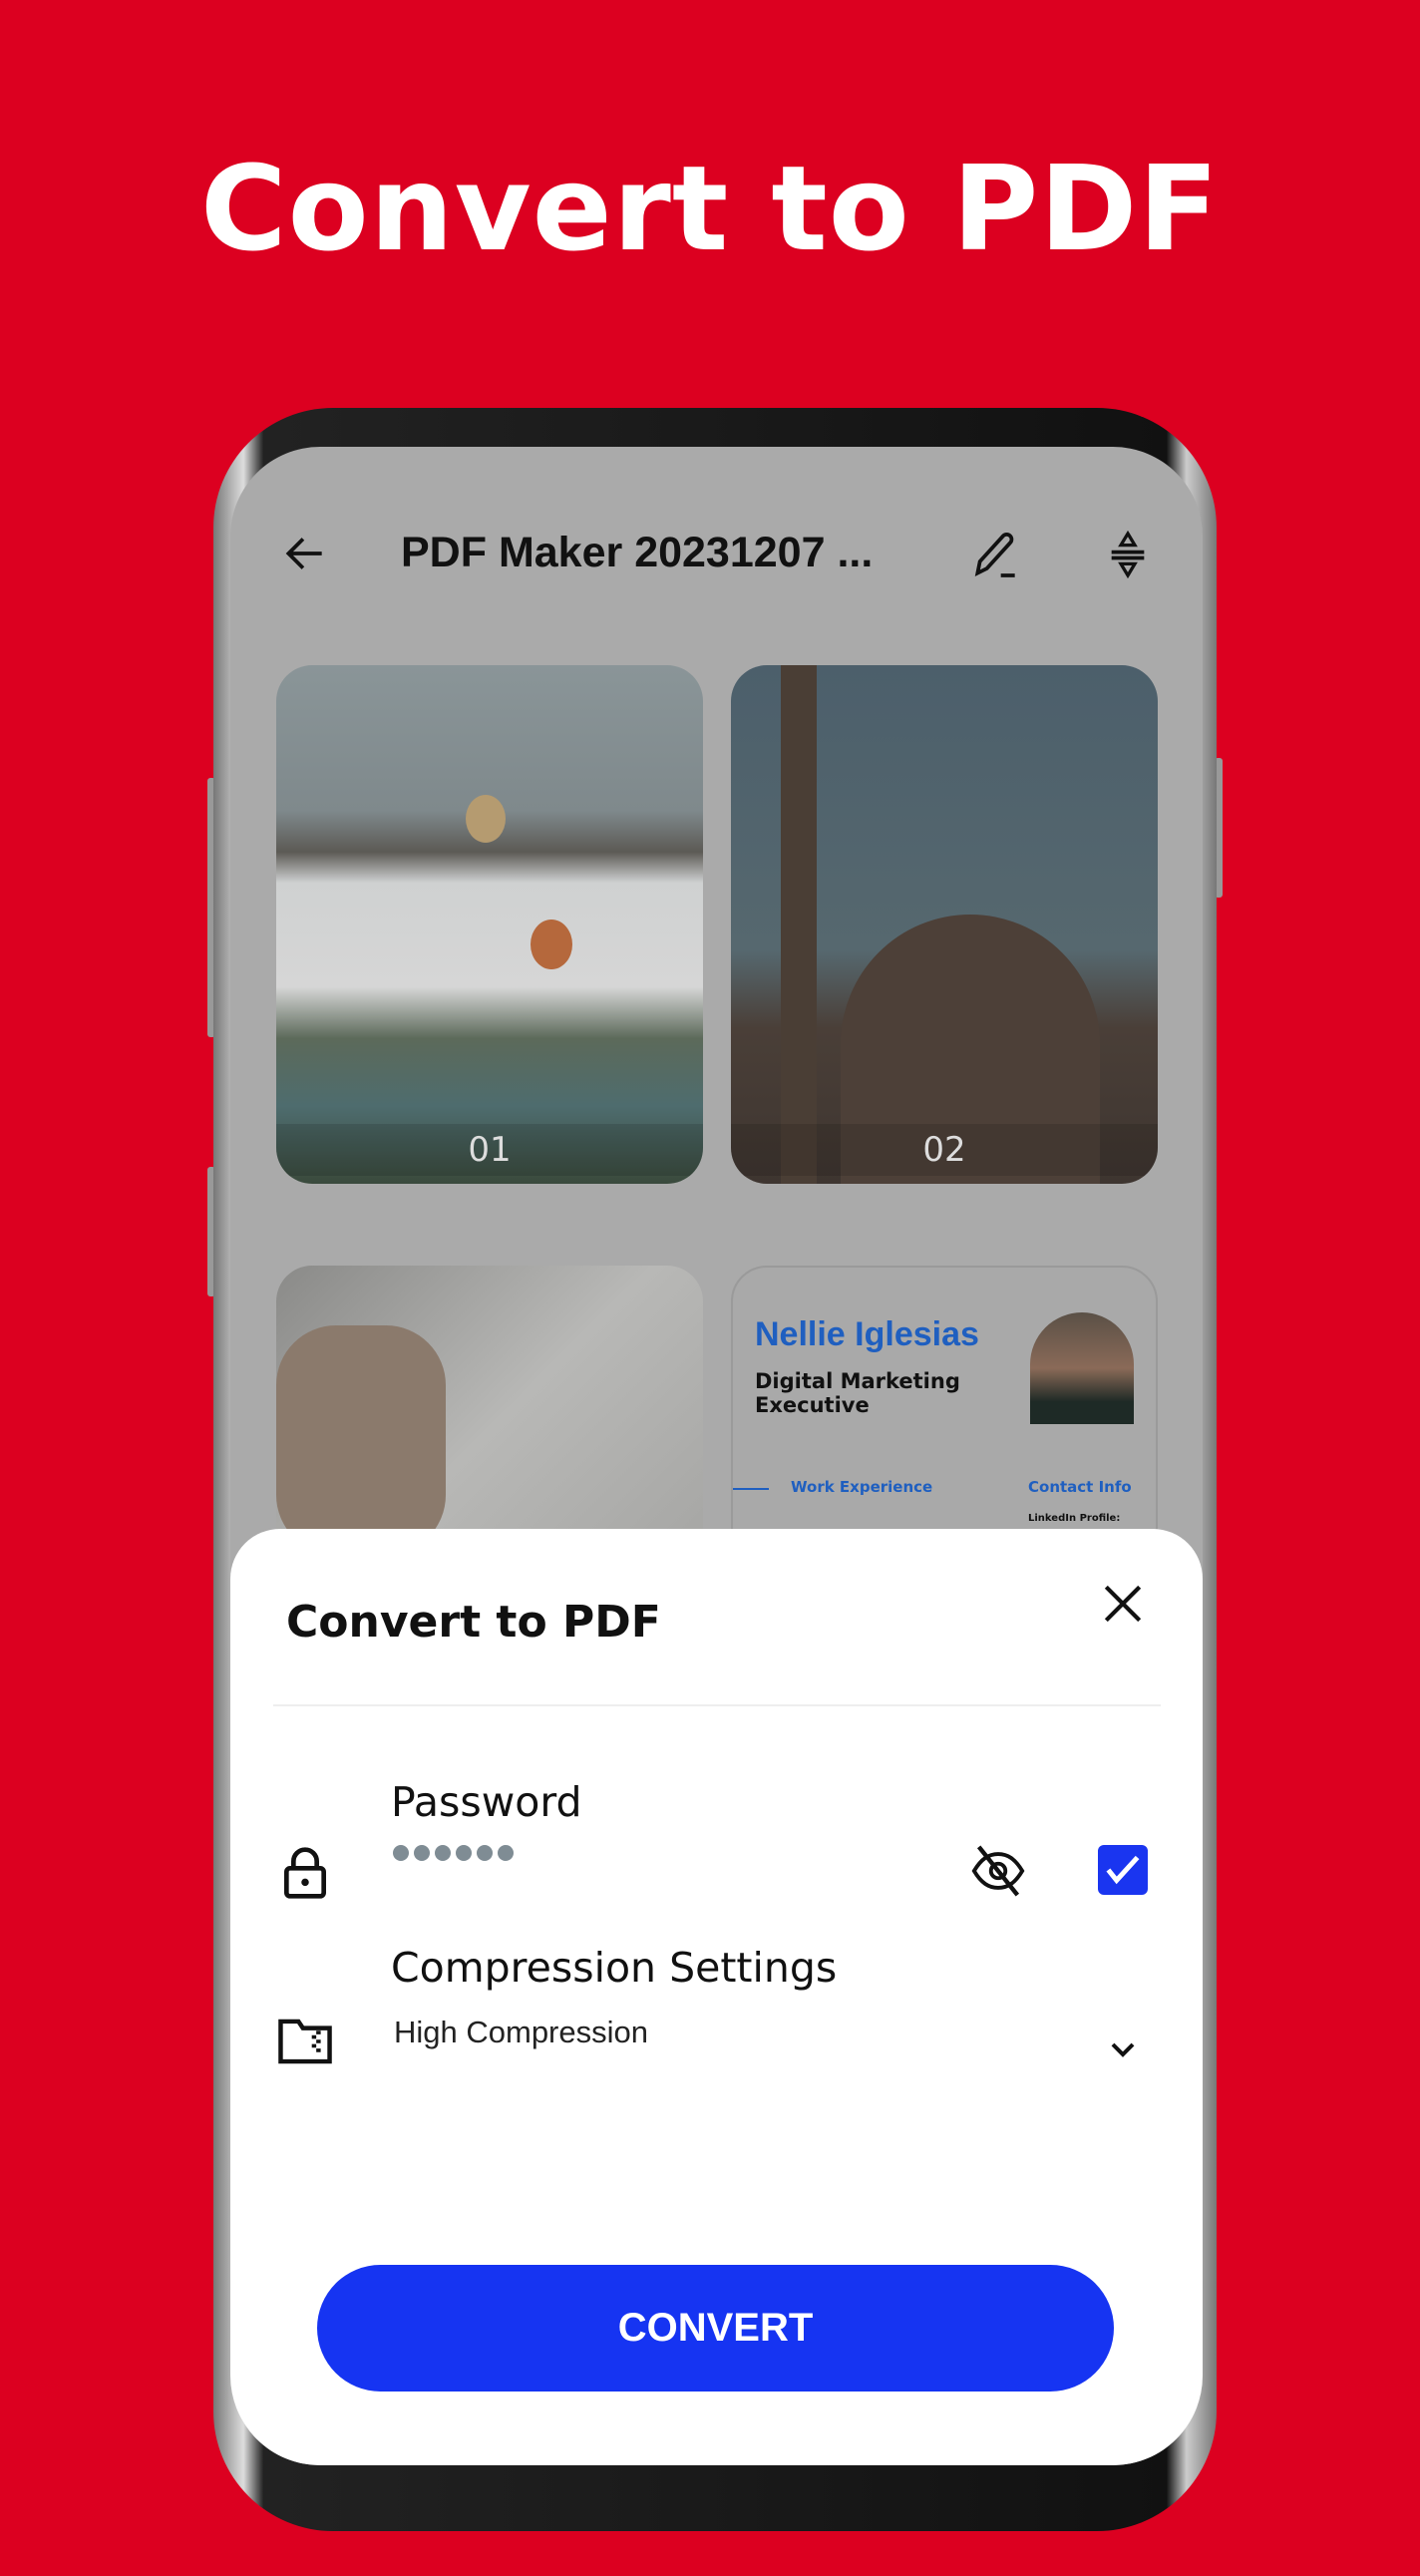  Describe the element at coordinates (867, 1334) in the screenshot. I see `resume-name: Nellie Iglesias` at that location.